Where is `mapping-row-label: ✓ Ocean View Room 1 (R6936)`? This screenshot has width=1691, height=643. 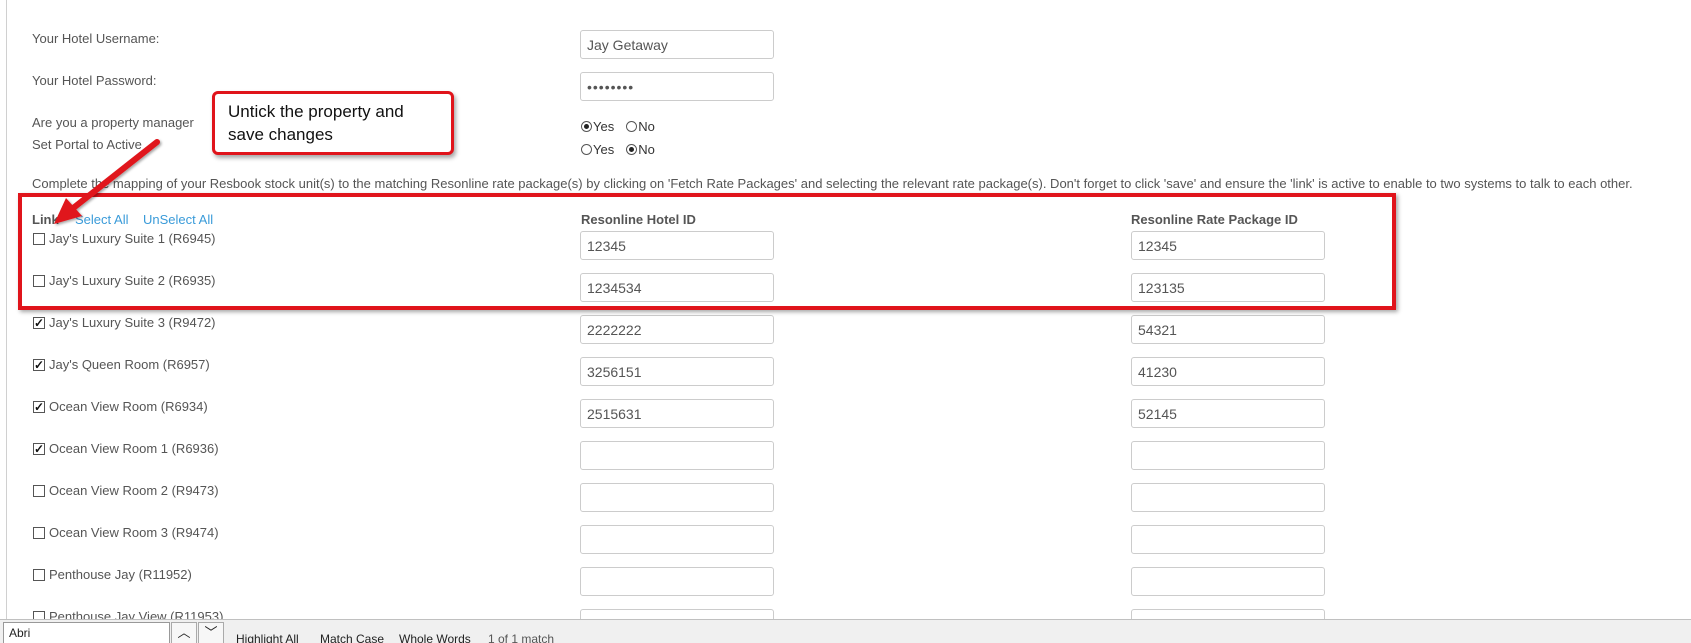 mapping-row-label: ✓ Ocean View Room 1 (R6936) is located at coordinates (126, 448).